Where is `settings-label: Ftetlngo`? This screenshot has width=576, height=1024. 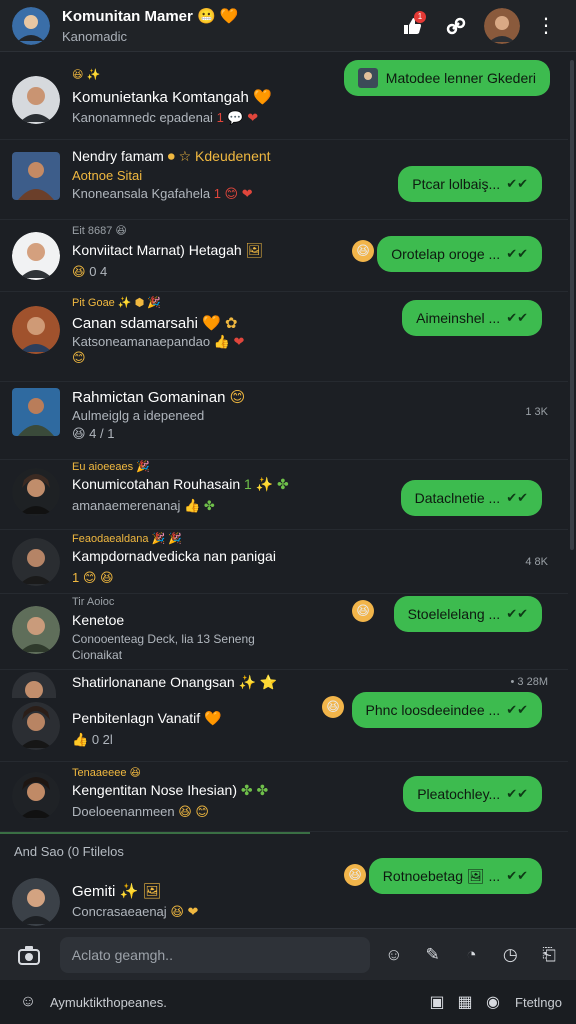 settings-label: Ftetlngo is located at coordinates (538, 1002).